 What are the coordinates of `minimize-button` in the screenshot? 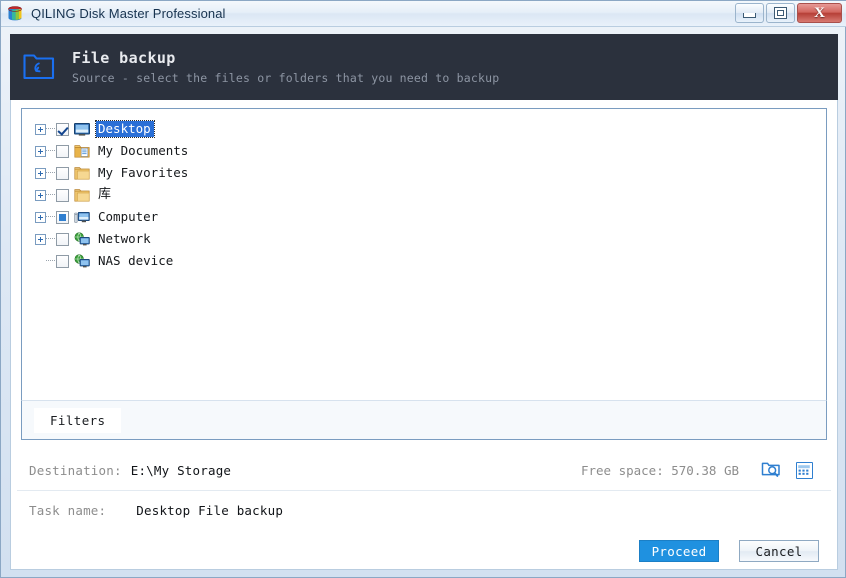 It's located at (749, 13).